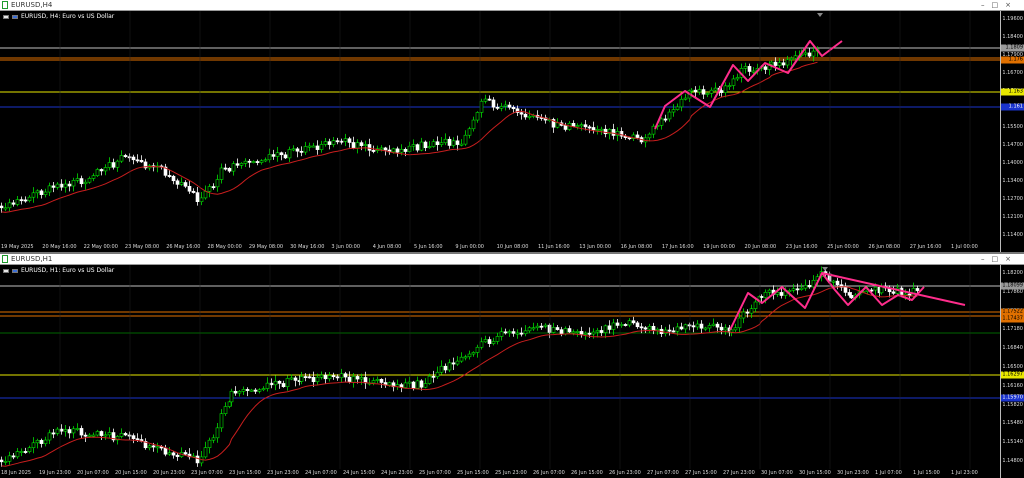 The image size is (1024, 478). What do you see at coordinates (815, 473) in the screenshot?
I see `time-tick-label: 30 Jun 15:00` at bounding box center [815, 473].